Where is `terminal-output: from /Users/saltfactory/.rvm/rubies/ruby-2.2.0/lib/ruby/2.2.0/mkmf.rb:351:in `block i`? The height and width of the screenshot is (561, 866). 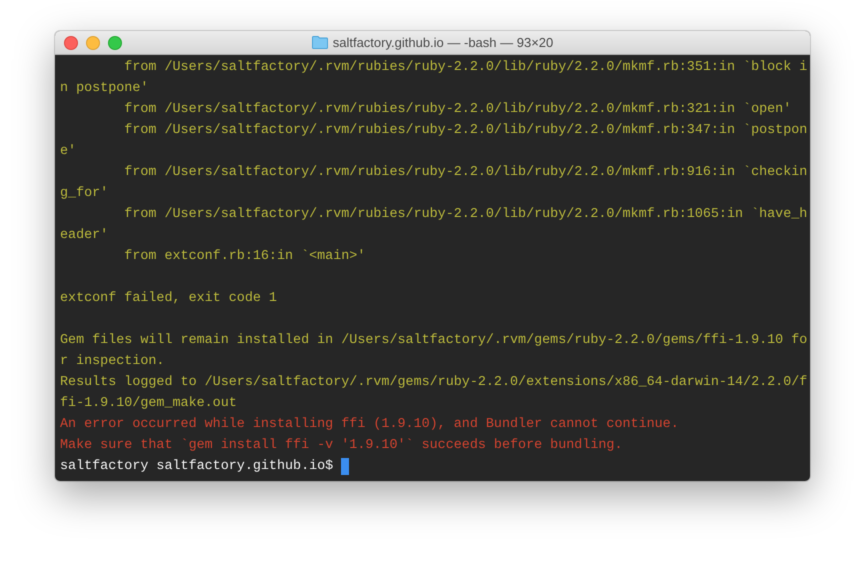 terminal-output: from /Users/saltfactory/.rvm/rubies/ruby-2.2.0/lib/ruby/2.2.0/mkmf.rb:351:in `block i is located at coordinates (465, 67).